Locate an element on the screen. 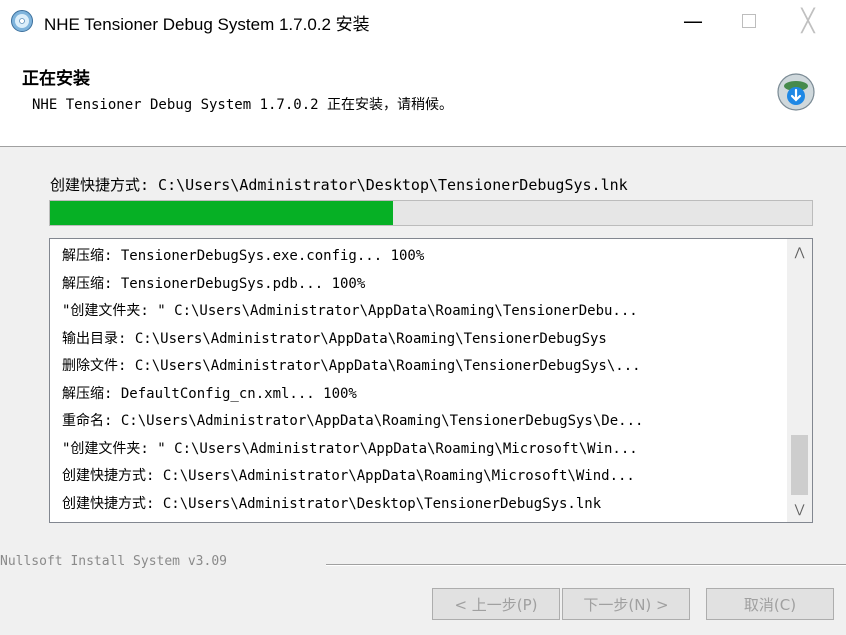  minimize-icon: — is located at coordinates (693, 21).